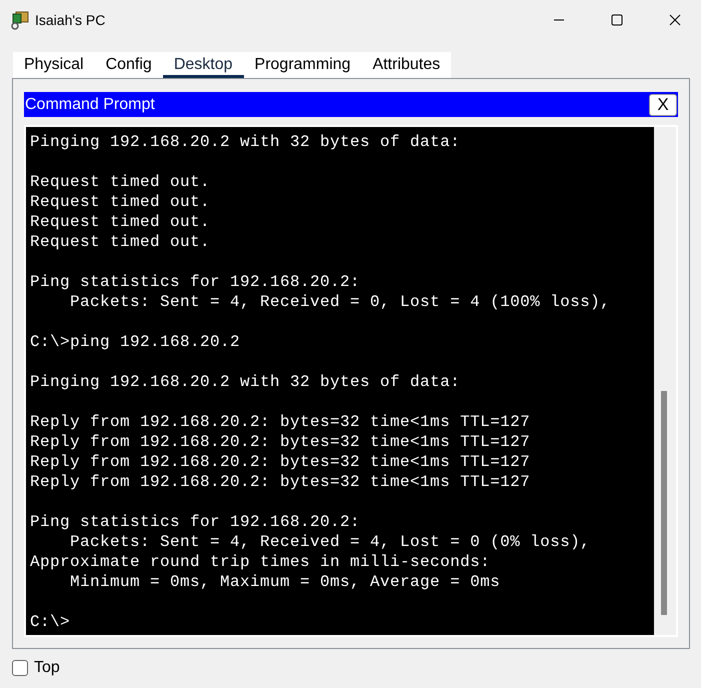 This screenshot has height=688, width=701. What do you see at coordinates (664, 503) in the screenshot?
I see `scrollbar-thumb` at bounding box center [664, 503].